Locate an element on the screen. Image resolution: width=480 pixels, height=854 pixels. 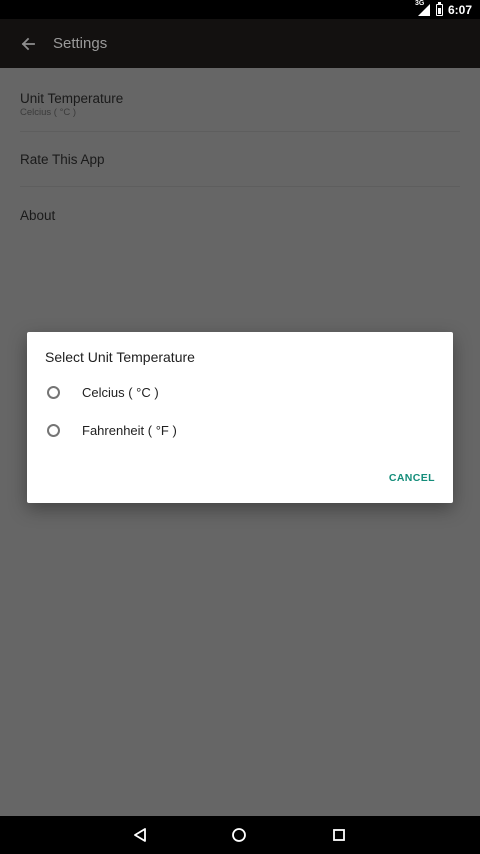
option-label: Celcius ( °C ) is located at coordinates (120, 392).